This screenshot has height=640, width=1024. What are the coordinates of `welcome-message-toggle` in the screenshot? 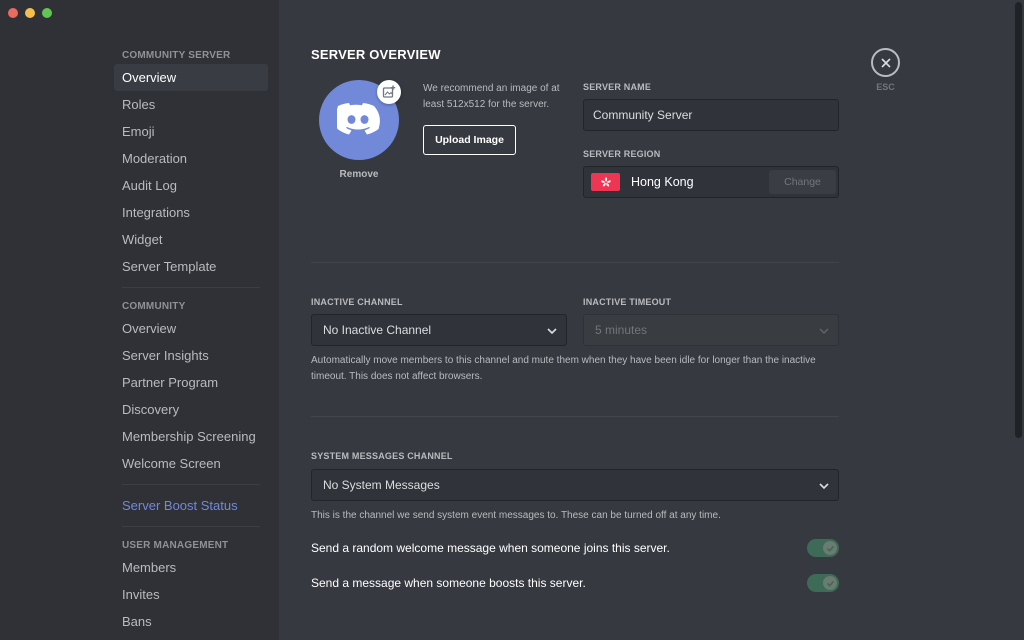 It's located at (823, 548).